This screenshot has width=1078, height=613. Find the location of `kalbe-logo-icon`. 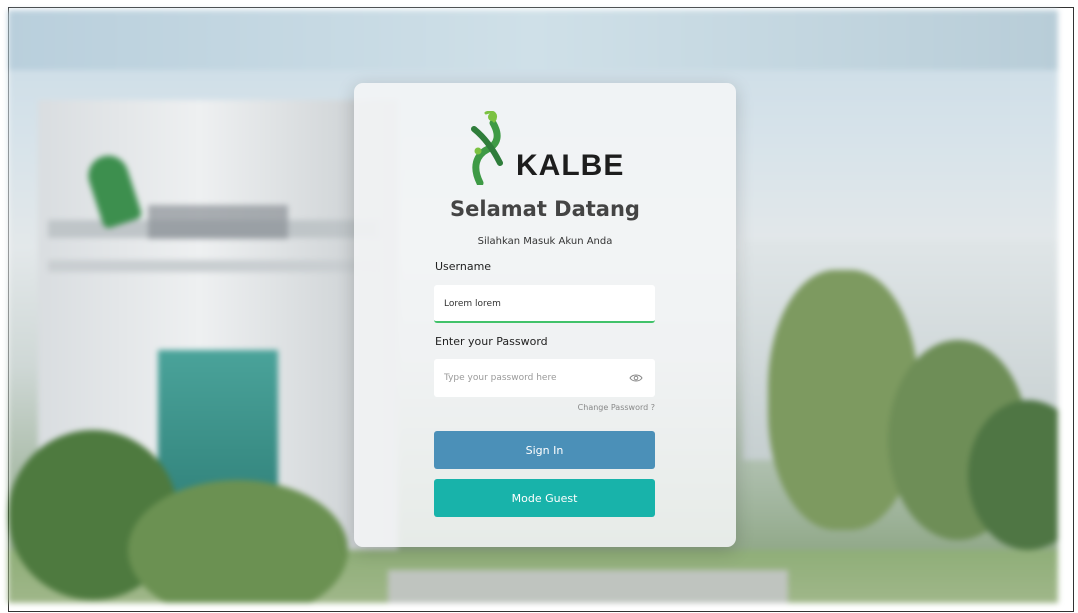

kalbe-logo-icon is located at coordinates (487, 148).